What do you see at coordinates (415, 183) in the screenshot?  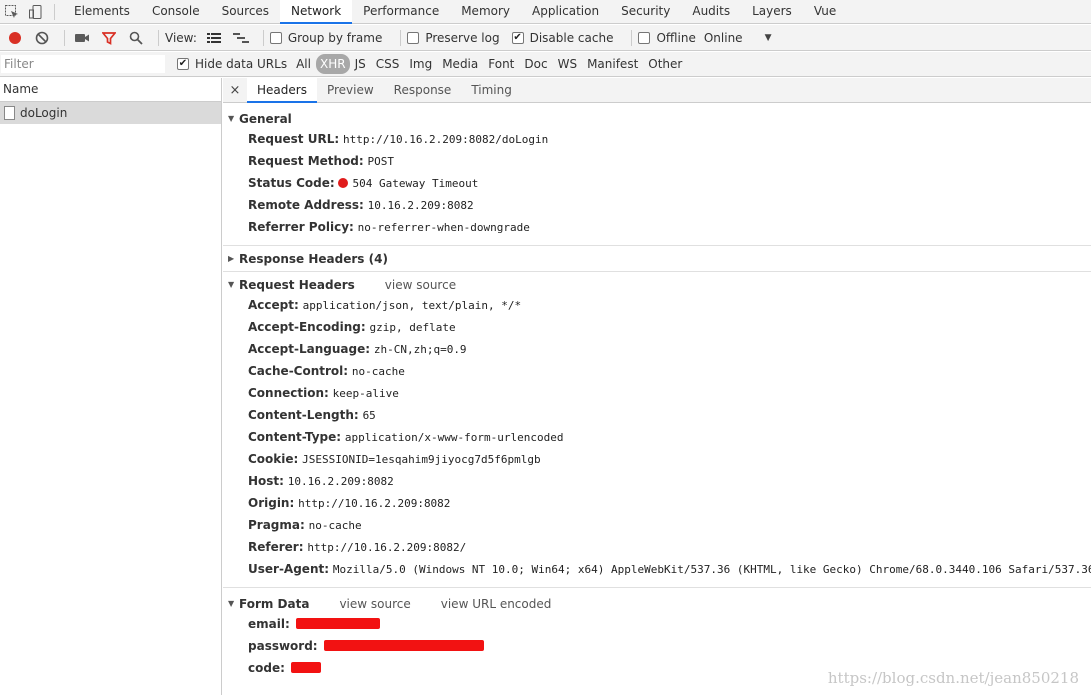 I see `header-value: 504 Gateway Timeout` at bounding box center [415, 183].